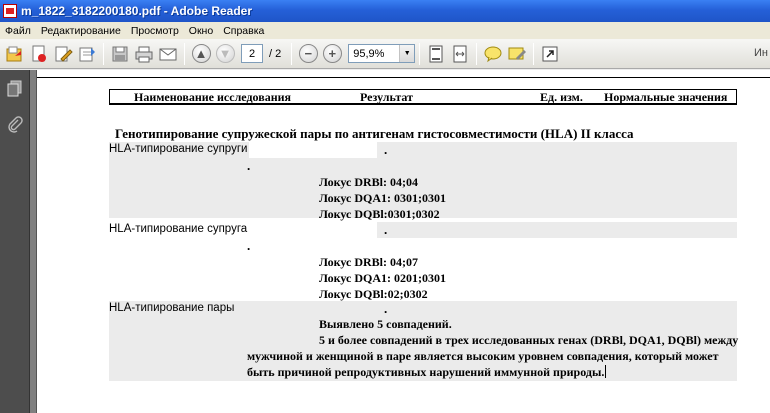  I want to click on arrow-up-icon: ▲, so click(201, 53).